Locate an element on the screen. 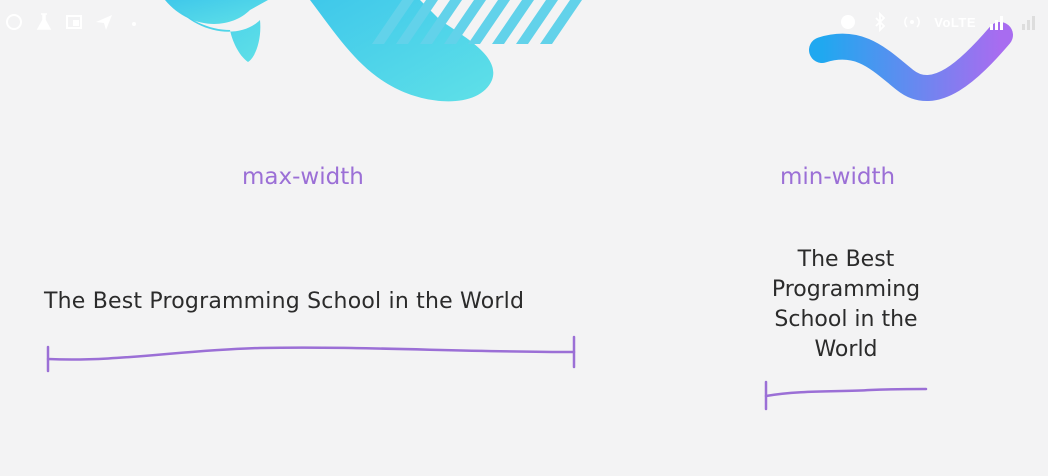 Image resolution: width=1048 pixels, height=476 pixels. hotspot-icon is located at coordinates (912, 22).